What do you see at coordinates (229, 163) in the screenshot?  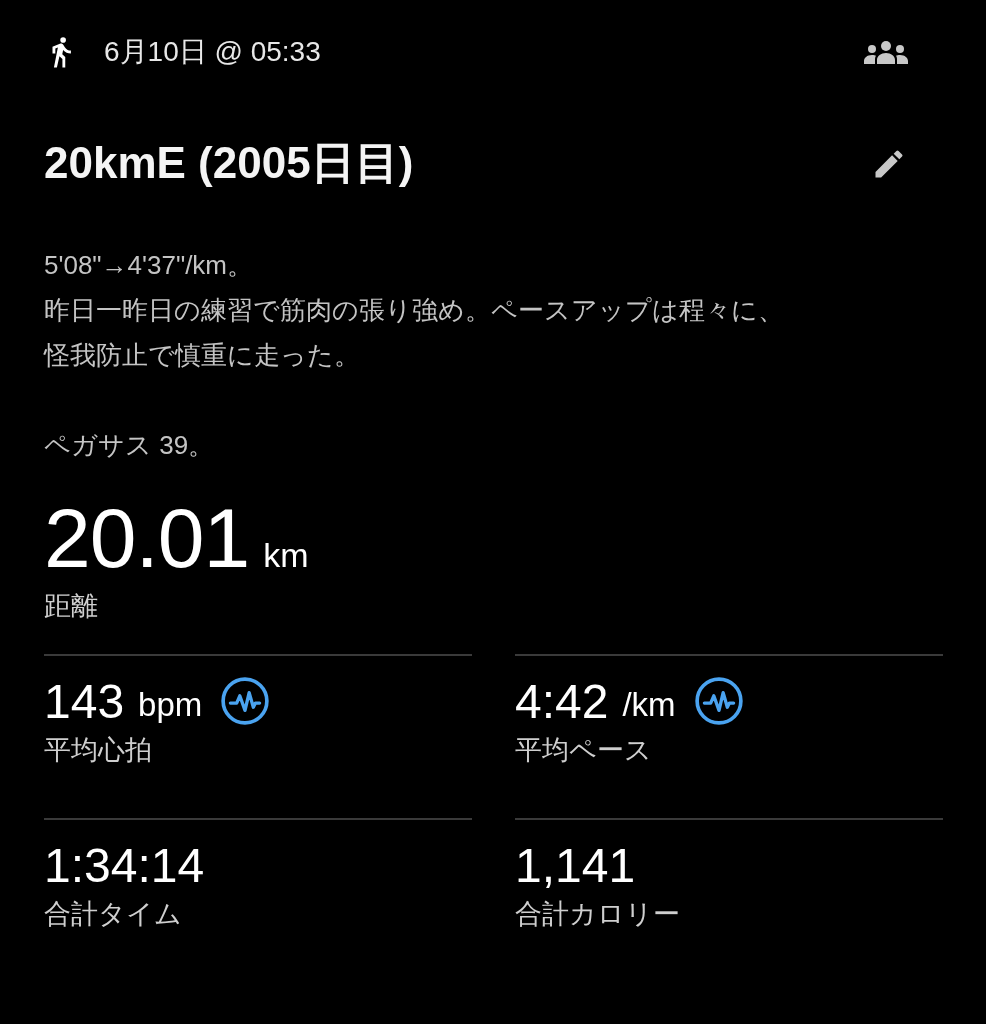 I see `activity-title: 20kmE (2005日目)` at bounding box center [229, 163].